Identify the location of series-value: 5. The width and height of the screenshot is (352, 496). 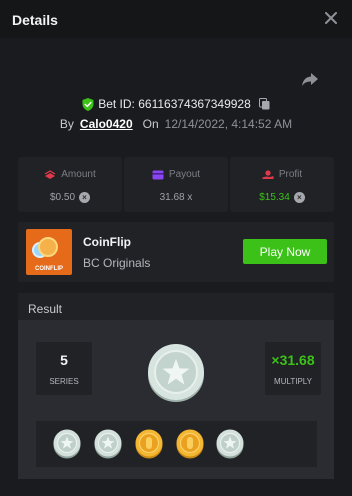
(64, 359).